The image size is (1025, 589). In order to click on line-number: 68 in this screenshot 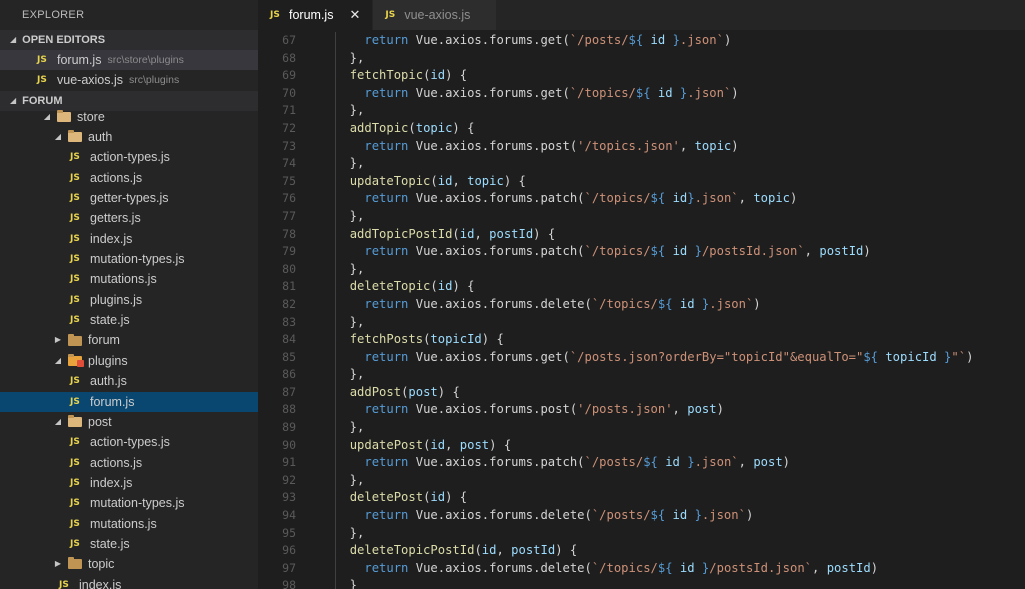, I will do `click(289, 57)`.